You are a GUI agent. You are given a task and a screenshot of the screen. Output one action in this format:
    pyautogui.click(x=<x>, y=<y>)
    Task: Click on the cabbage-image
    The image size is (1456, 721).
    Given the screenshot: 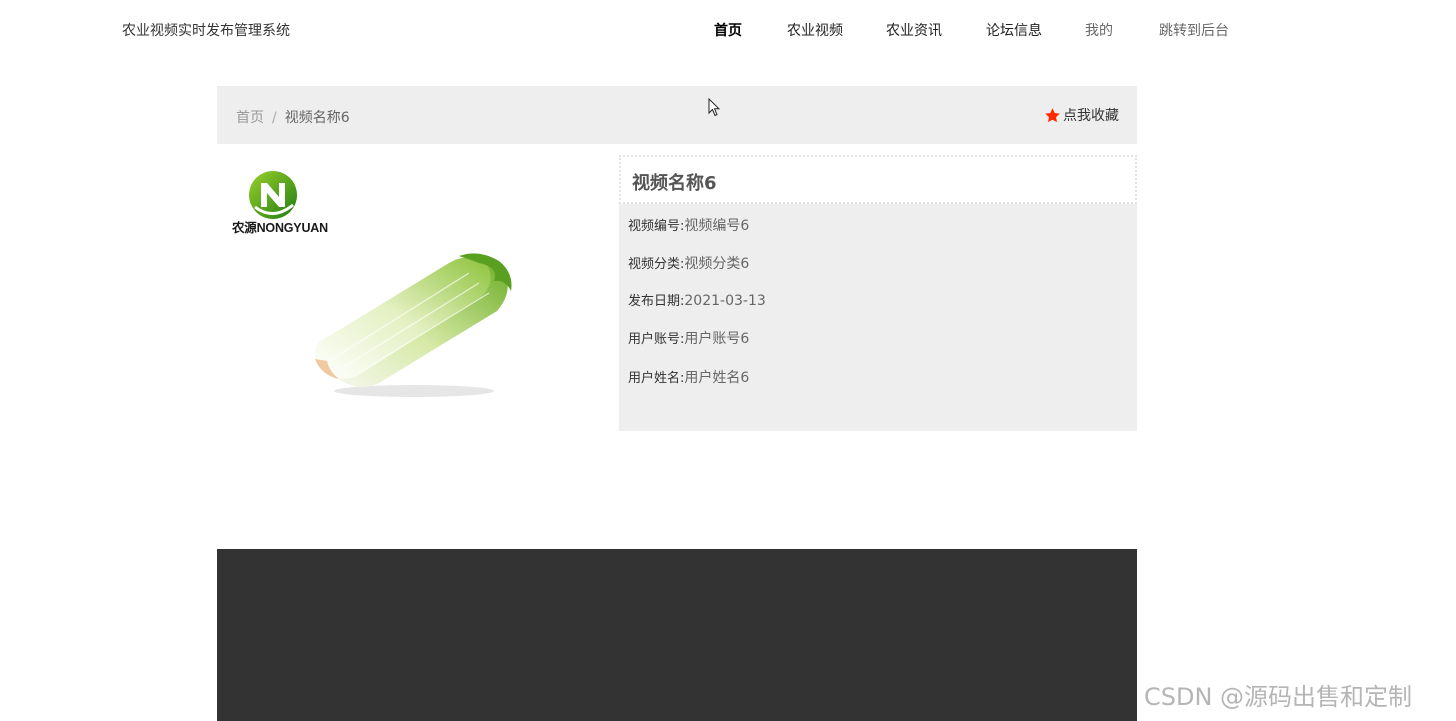 What is the action you would take?
    pyautogui.click(x=413, y=325)
    